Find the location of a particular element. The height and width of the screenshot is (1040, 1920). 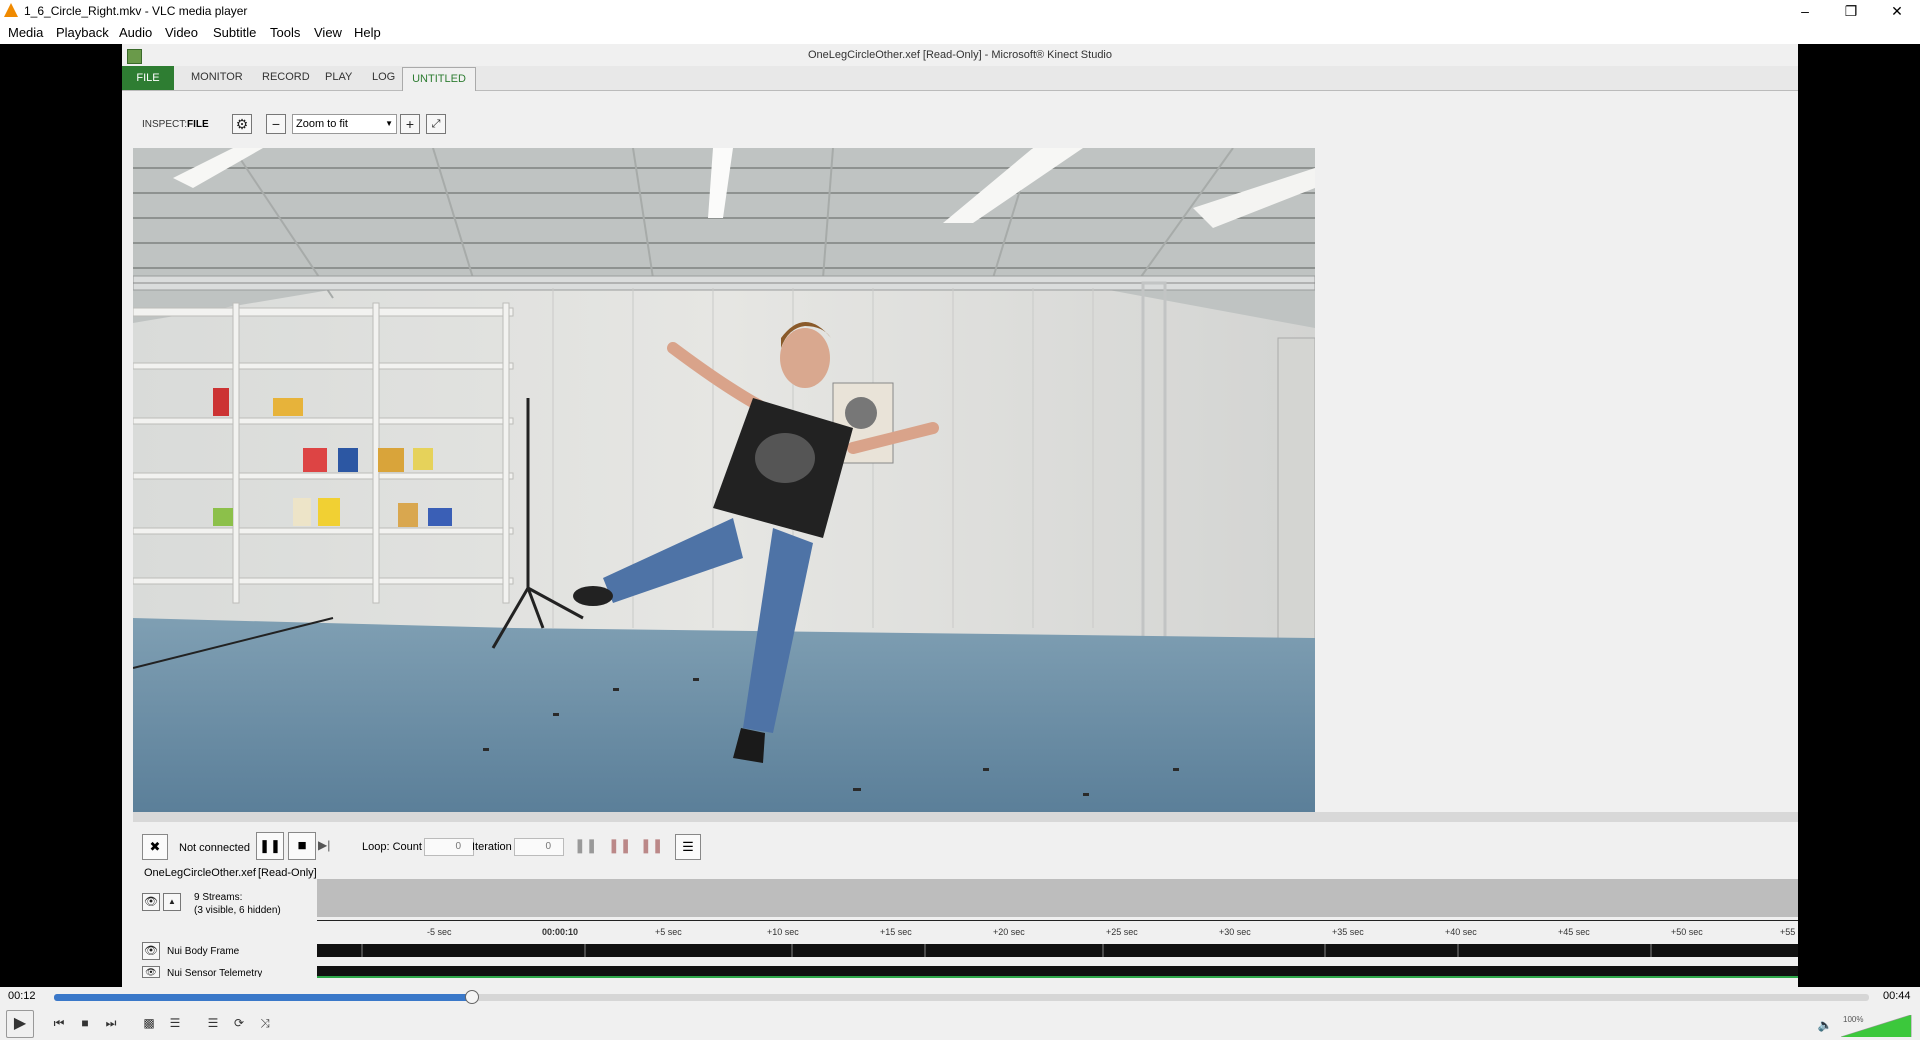

iteration-input: 0 is located at coordinates (539, 847).